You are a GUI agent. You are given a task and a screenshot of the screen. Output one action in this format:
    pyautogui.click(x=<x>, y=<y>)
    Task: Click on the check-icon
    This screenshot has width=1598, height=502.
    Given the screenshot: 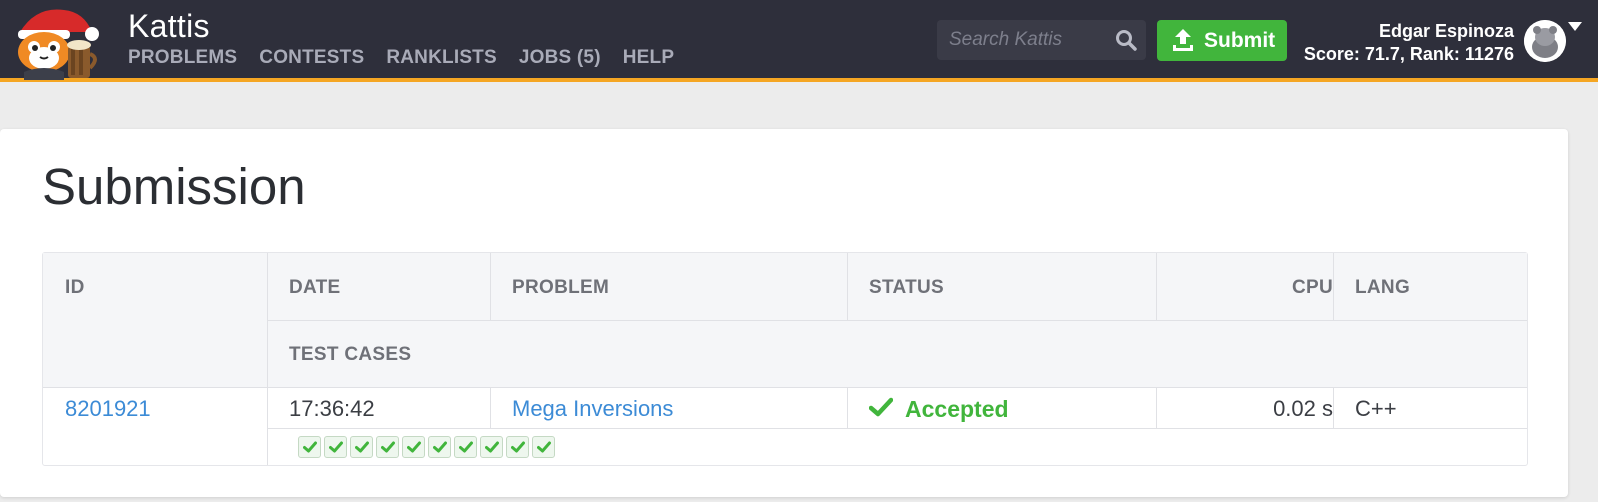 What is the action you would take?
    pyautogui.click(x=881, y=409)
    